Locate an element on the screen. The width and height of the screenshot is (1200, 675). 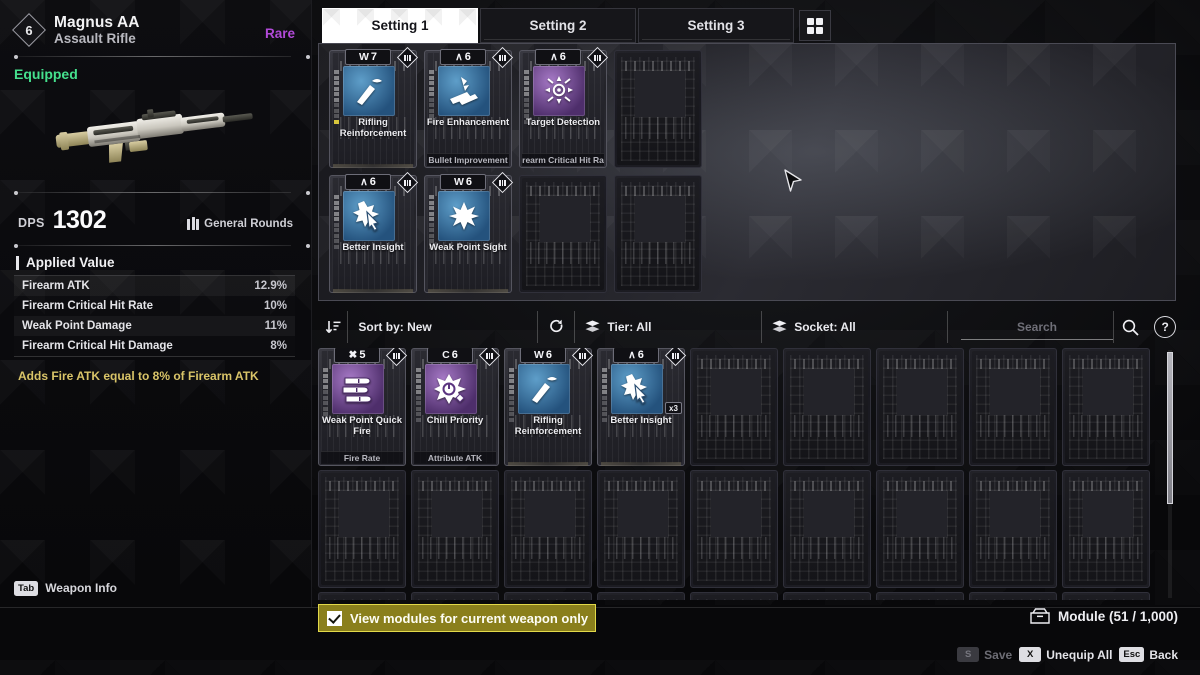
view-current-weapon-checkbox: View modules for current weapon only is located at coordinates (457, 618).